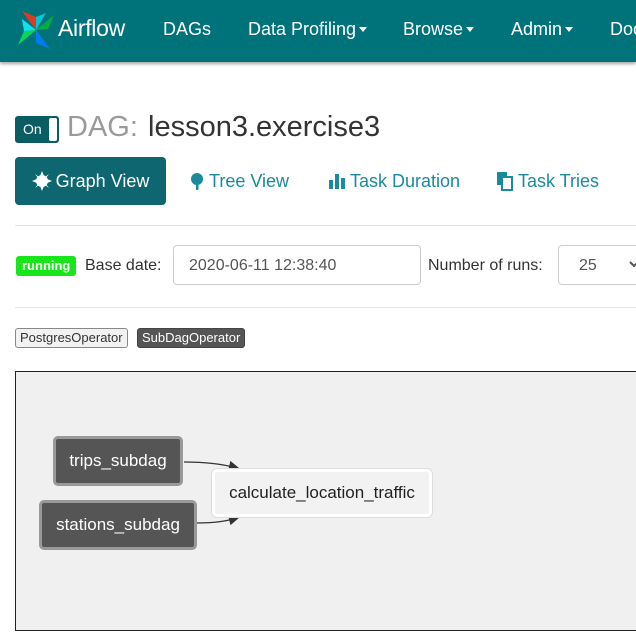  I want to click on nav-dags: DAGs, so click(187, 29).